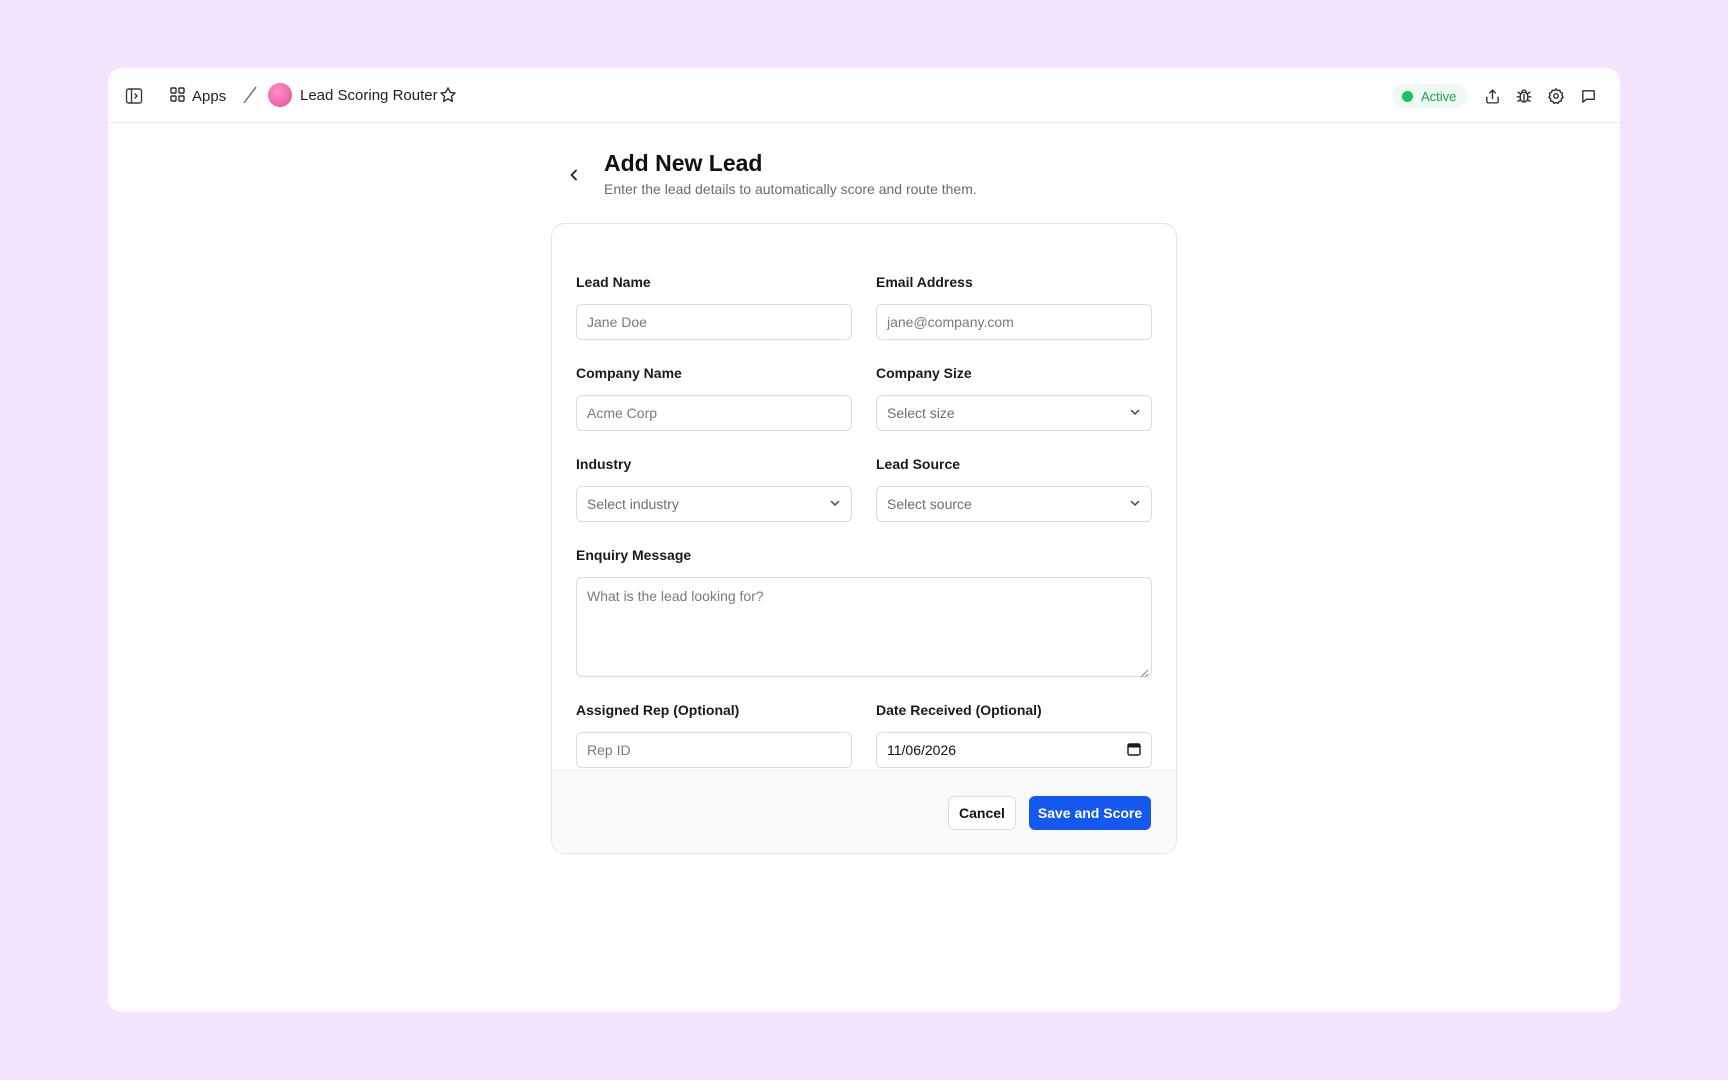  Describe the element at coordinates (1524, 96) in the screenshot. I see `bug-icon` at that location.